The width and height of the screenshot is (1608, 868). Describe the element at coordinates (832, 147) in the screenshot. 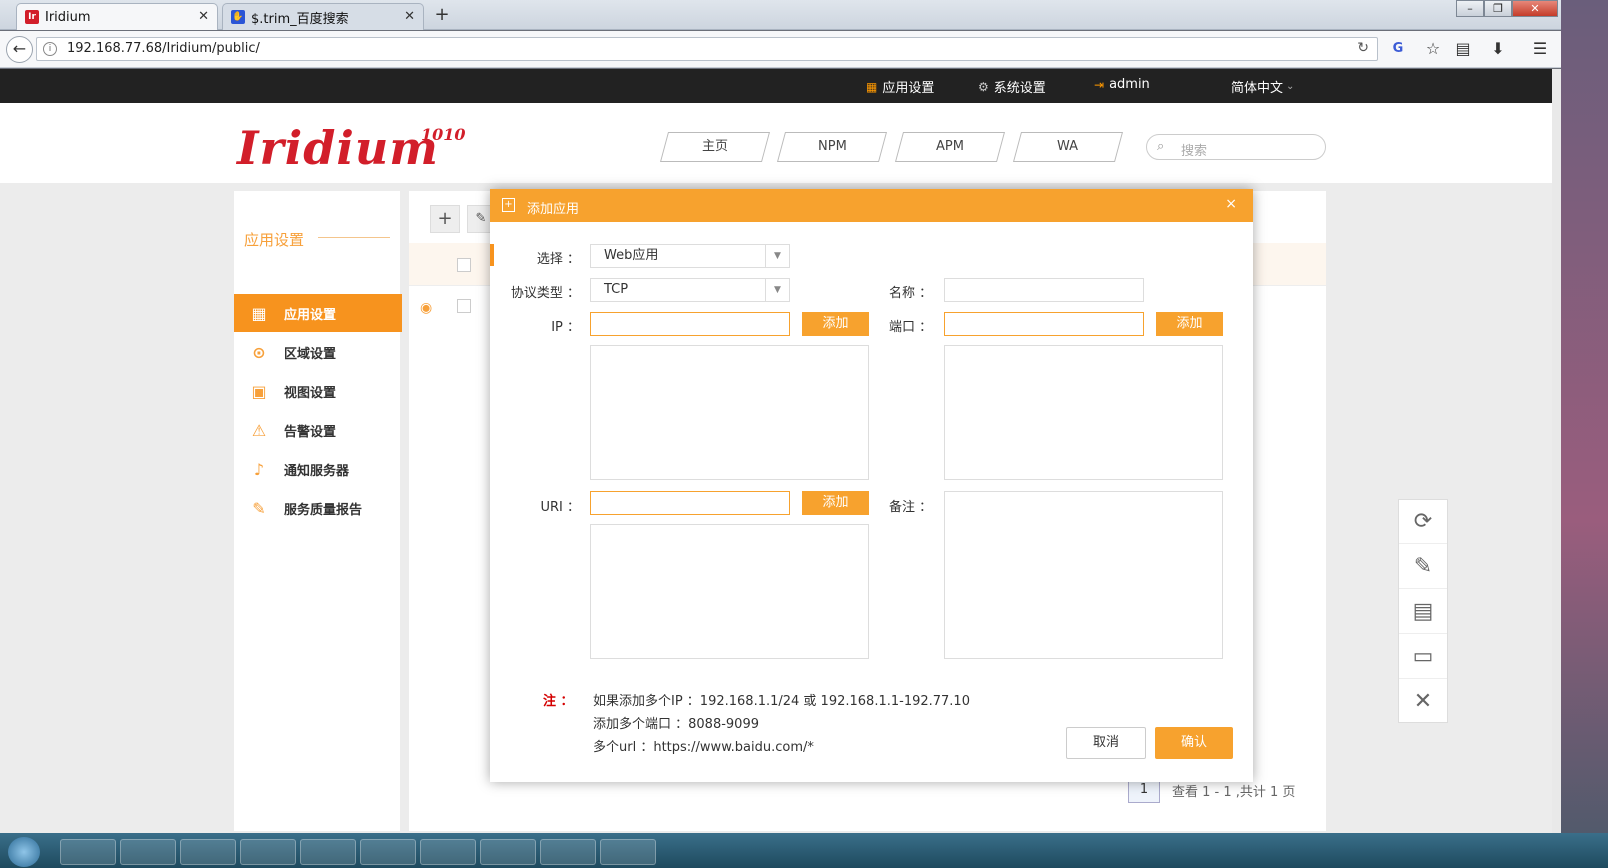

I see `nav-tab-npm: NPM` at that location.